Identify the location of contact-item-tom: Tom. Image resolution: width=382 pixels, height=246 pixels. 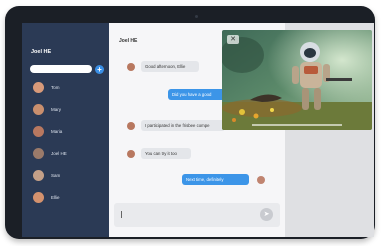
(68, 88).